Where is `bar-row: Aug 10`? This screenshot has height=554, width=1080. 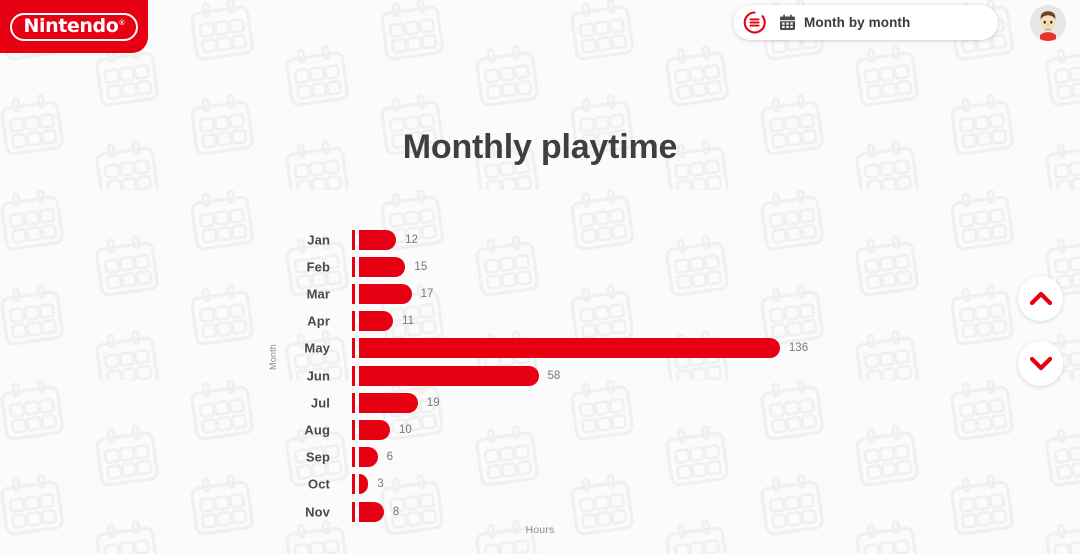
bar-row: Aug 10 is located at coordinates (540, 429).